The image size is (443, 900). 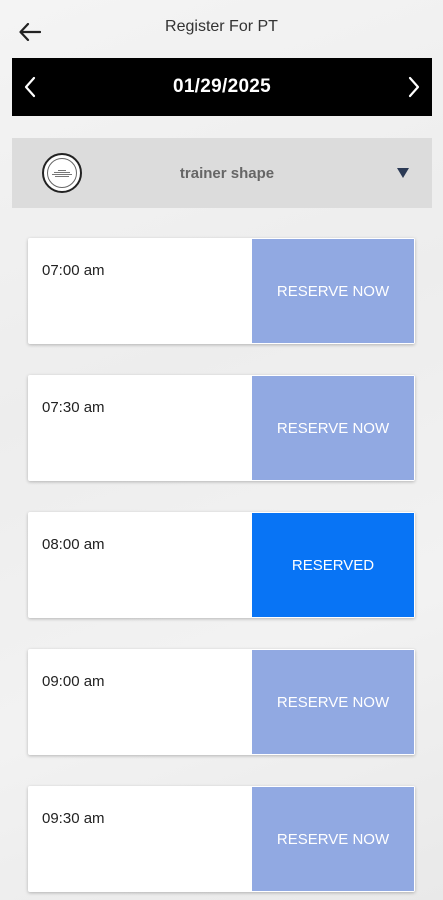 I want to click on app-header: Register For PT, so click(x=221, y=29).